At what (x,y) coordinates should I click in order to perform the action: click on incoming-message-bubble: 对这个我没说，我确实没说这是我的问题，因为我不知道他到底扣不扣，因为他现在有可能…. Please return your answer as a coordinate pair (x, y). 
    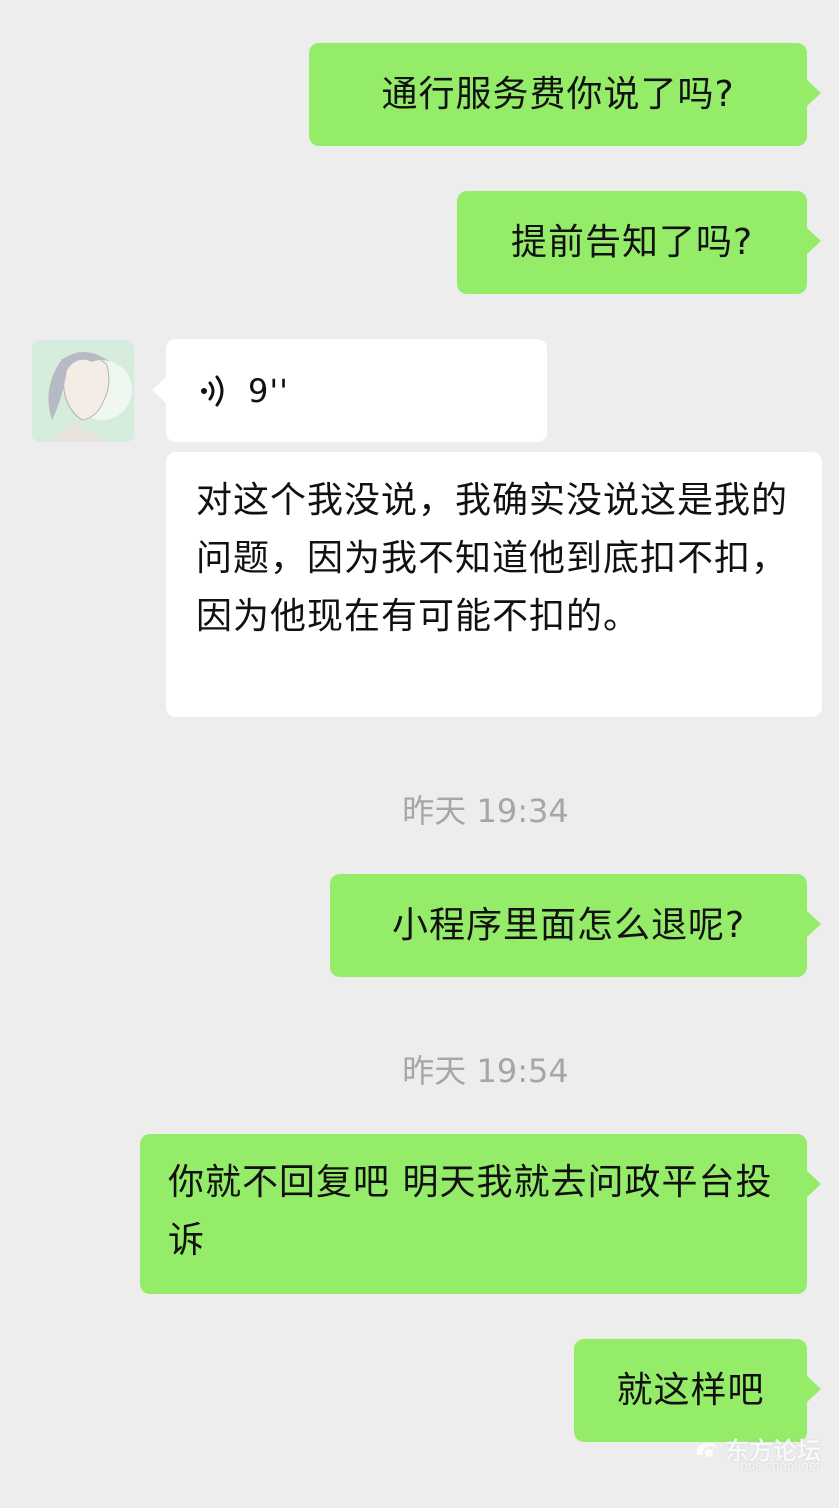
    Looking at the image, I should click on (494, 584).